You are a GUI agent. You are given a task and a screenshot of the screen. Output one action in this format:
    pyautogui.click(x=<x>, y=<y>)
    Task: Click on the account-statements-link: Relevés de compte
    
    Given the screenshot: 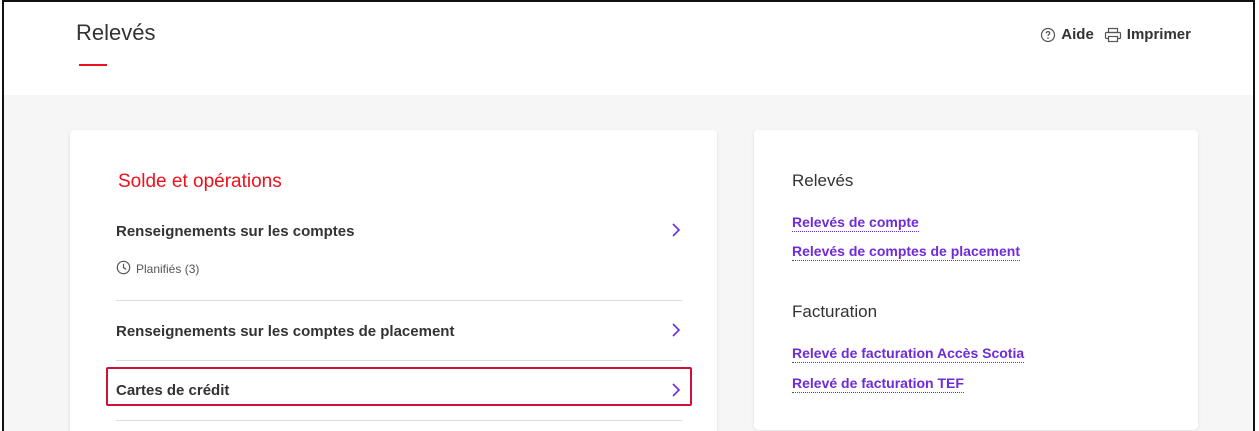 What is the action you would take?
    pyautogui.click(x=855, y=223)
    